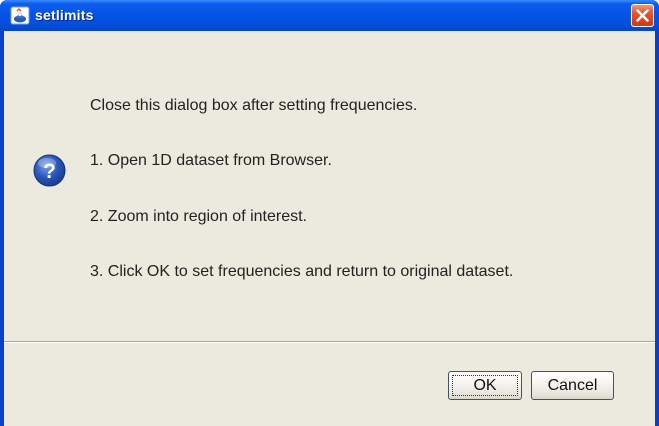 This screenshot has height=426, width=659. Describe the element at coordinates (20, 15) in the screenshot. I see `app-icon` at that location.